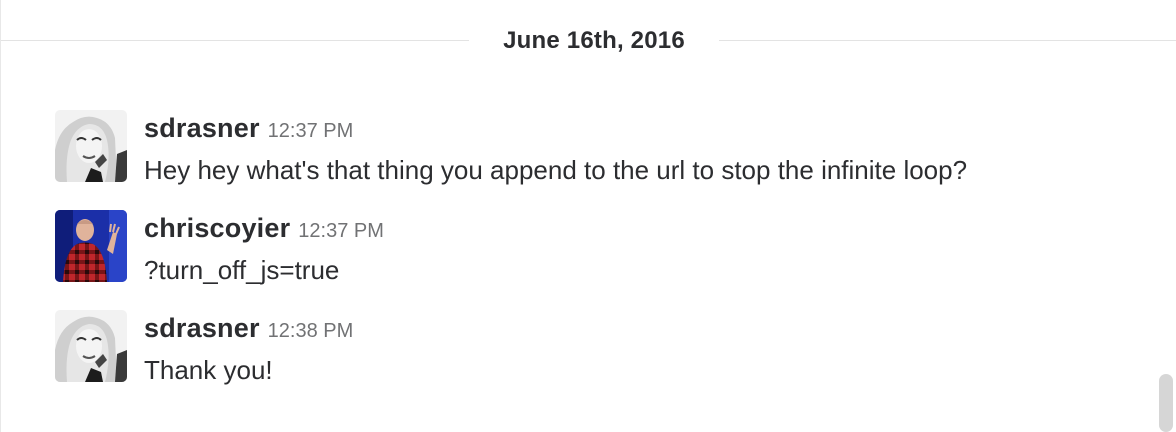  What do you see at coordinates (644, 228) in the screenshot?
I see `message-meta: chriscoyier 12:37 PM` at bounding box center [644, 228].